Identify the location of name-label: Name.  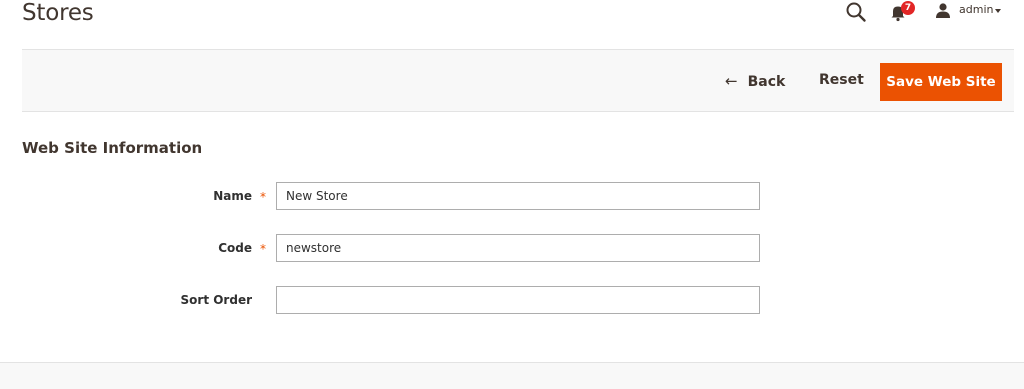
(232, 196).